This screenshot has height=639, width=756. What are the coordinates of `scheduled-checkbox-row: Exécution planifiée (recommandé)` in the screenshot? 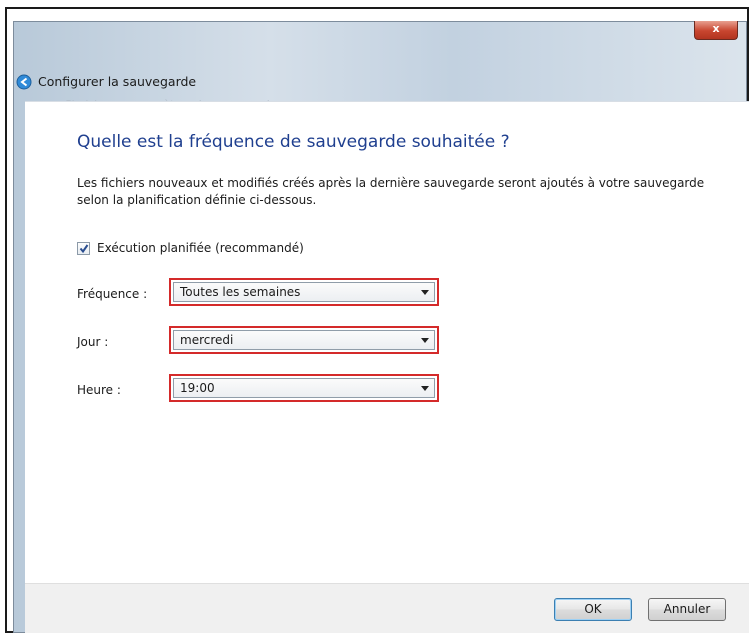 It's located at (190, 248).